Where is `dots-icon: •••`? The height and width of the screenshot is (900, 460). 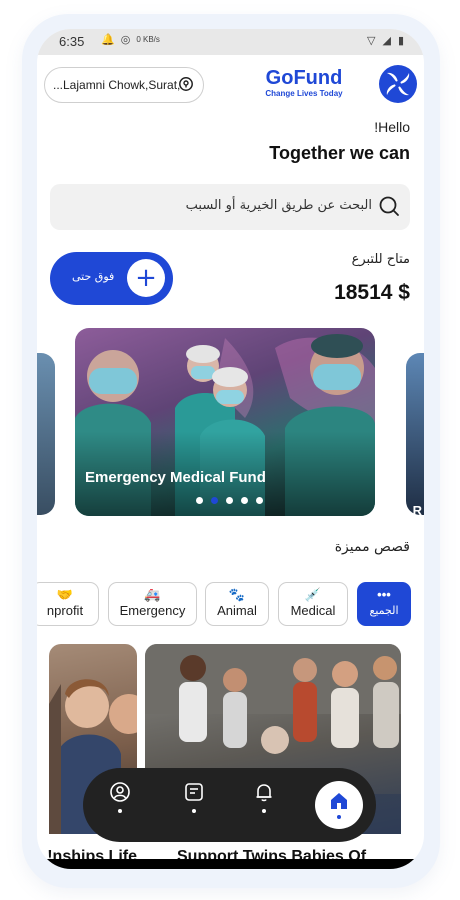 dots-icon: ••• is located at coordinates (384, 594).